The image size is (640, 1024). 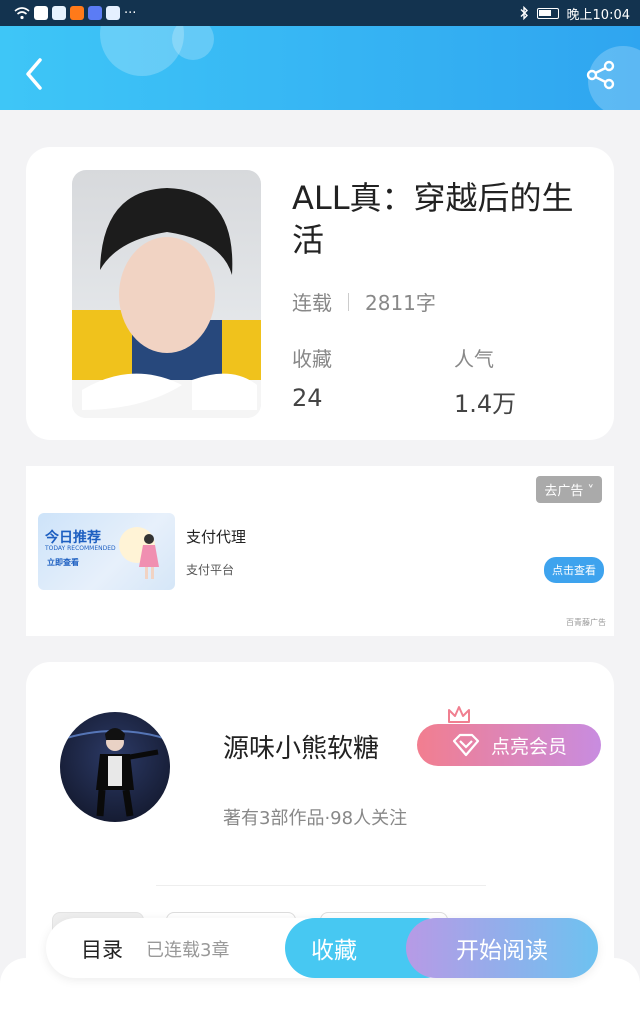 I want to click on ad-image: 今日推荐 TODAY RECOMMENDED 立即查看, so click(x=106, y=551).